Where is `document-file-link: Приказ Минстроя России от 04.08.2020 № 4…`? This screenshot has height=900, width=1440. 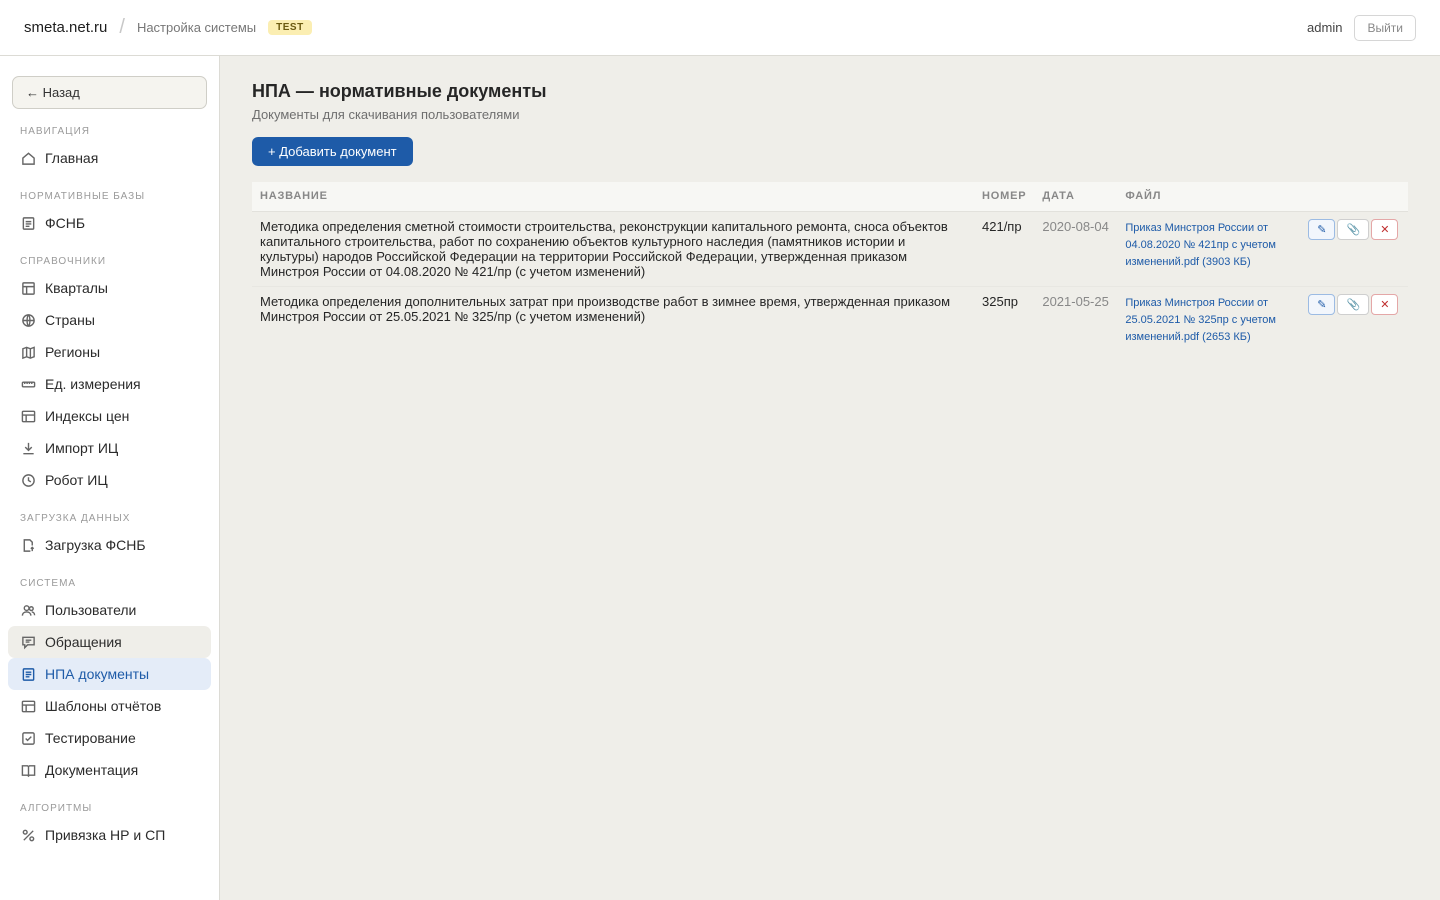 document-file-link: Приказ Минстроя России от 04.08.2020 № 4… is located at coordinates (1200, 245).